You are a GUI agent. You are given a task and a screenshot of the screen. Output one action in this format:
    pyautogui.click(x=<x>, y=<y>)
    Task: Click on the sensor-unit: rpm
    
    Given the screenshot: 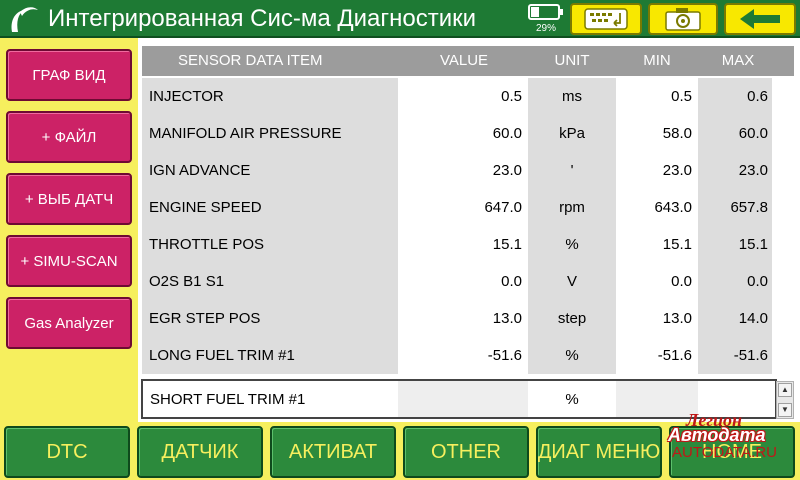 What is the action you would take?
    pyautogui.click(x=572, y=207)
    